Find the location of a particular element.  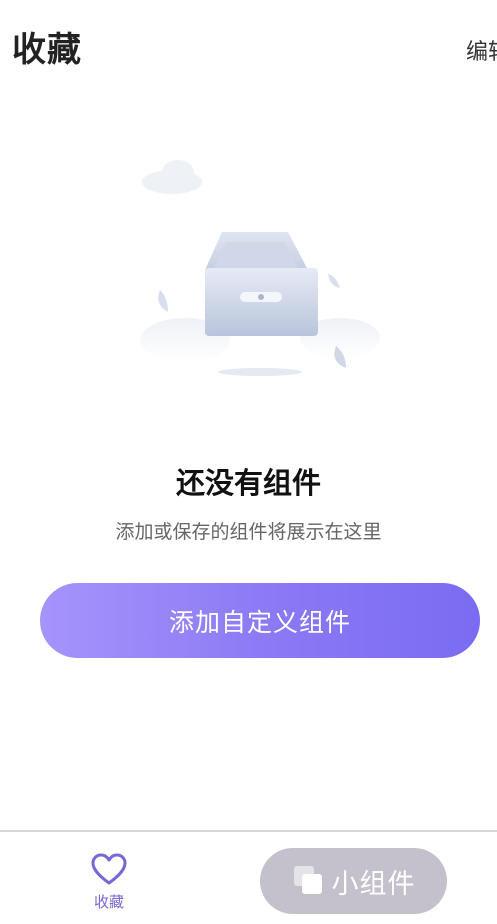

page-title: 收藏 is located at coordinates (47, 50).